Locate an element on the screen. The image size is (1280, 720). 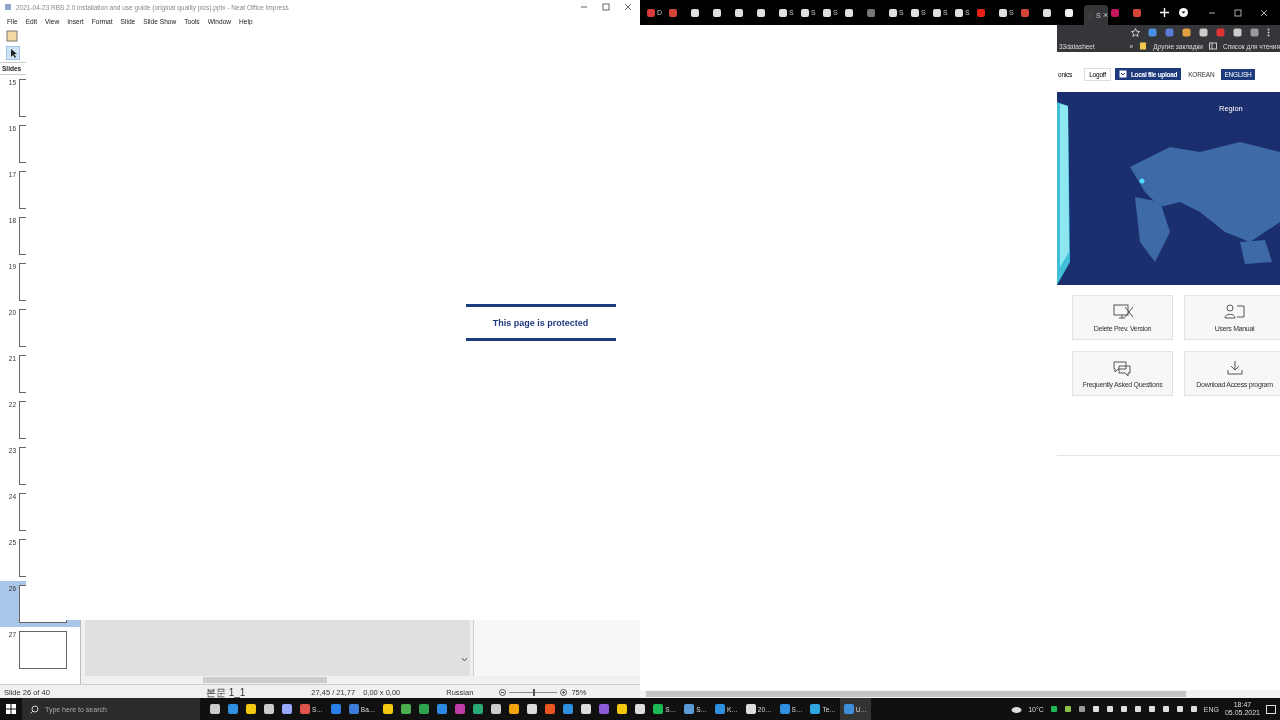
star-icon is located at coordinates (1135, 32).